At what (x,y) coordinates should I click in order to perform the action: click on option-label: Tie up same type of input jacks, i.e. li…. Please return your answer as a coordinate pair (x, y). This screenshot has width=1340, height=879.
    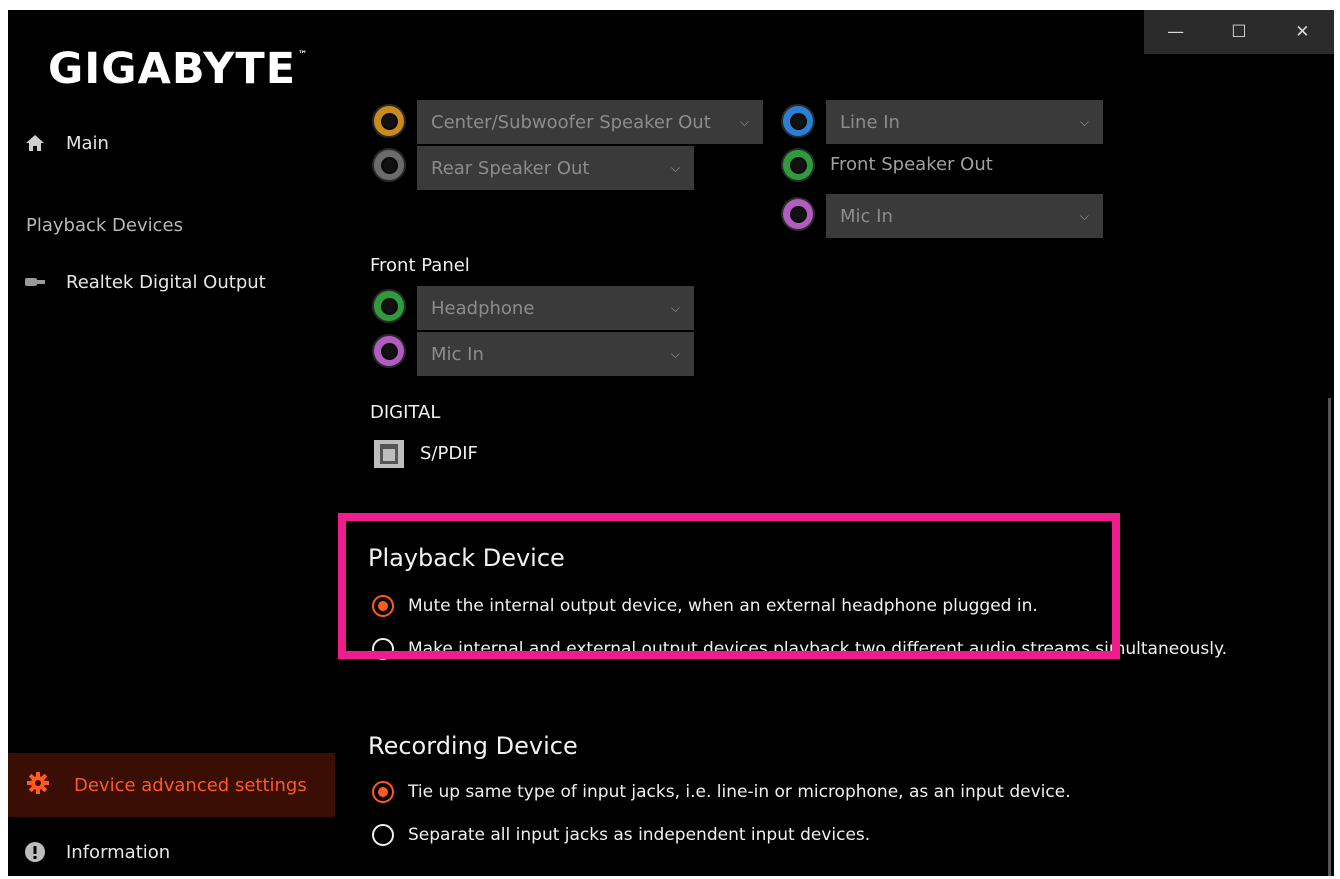
    Looking at the image, I should click on (739, 792).